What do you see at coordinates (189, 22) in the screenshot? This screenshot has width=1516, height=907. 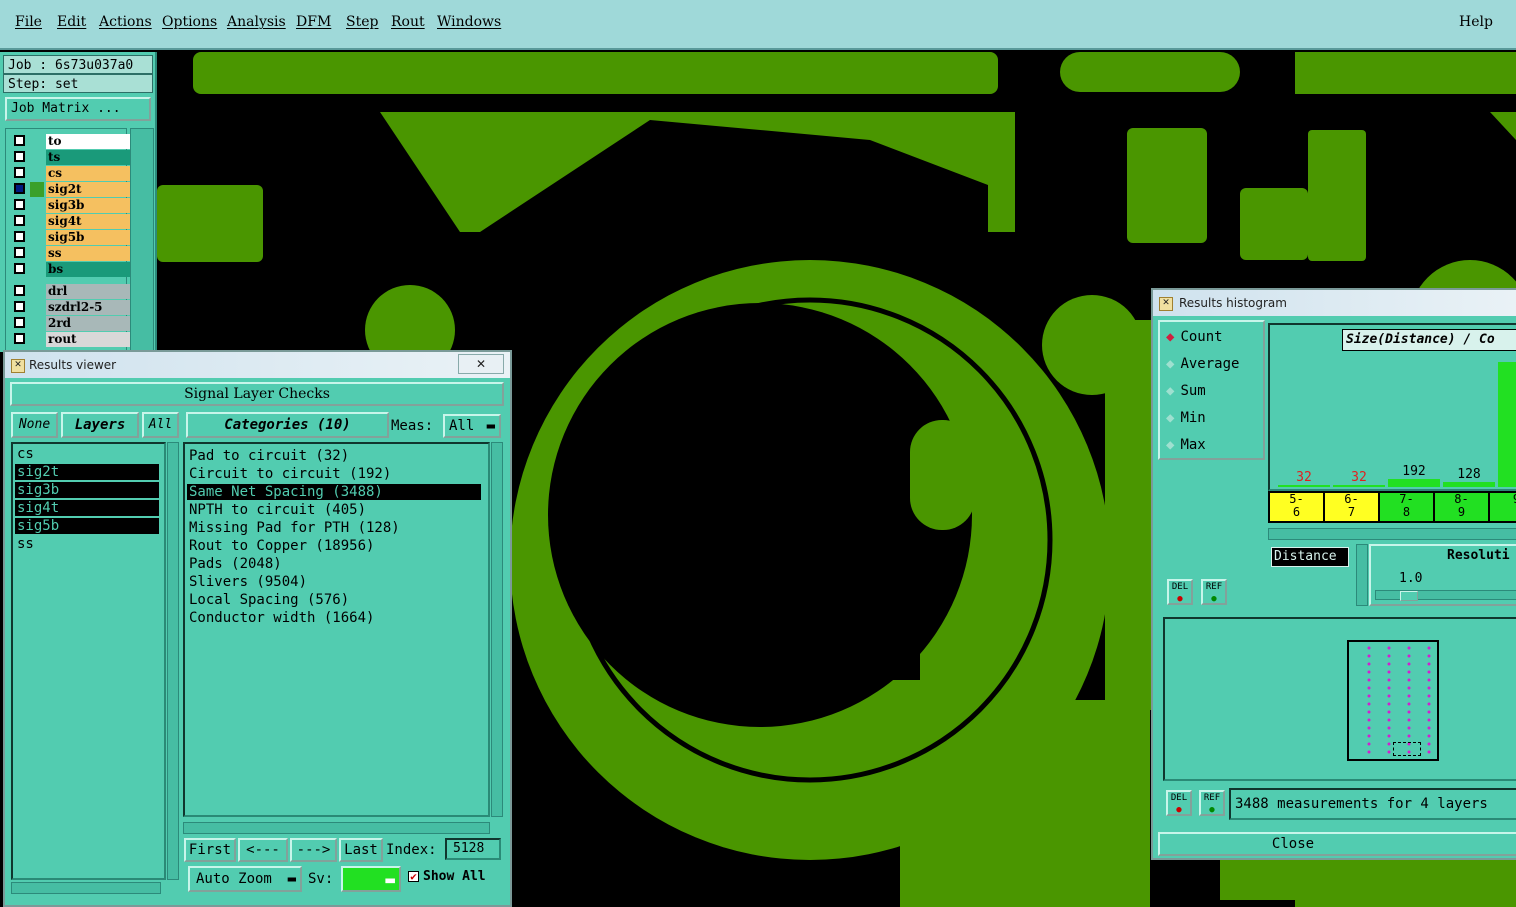 I see `menu-options: Options` at bounding box center [189, 22].